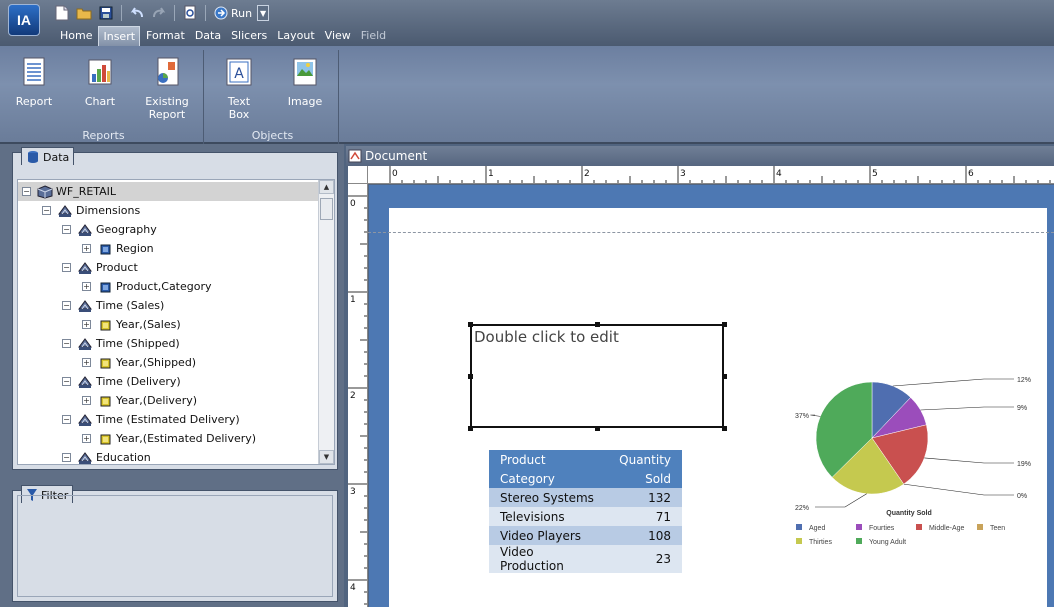 The image size is (1054, 607). What do you see at coordinates (239, 74) in the screenshot?
I see `svg-text: A` at bounding box center [239, 74].